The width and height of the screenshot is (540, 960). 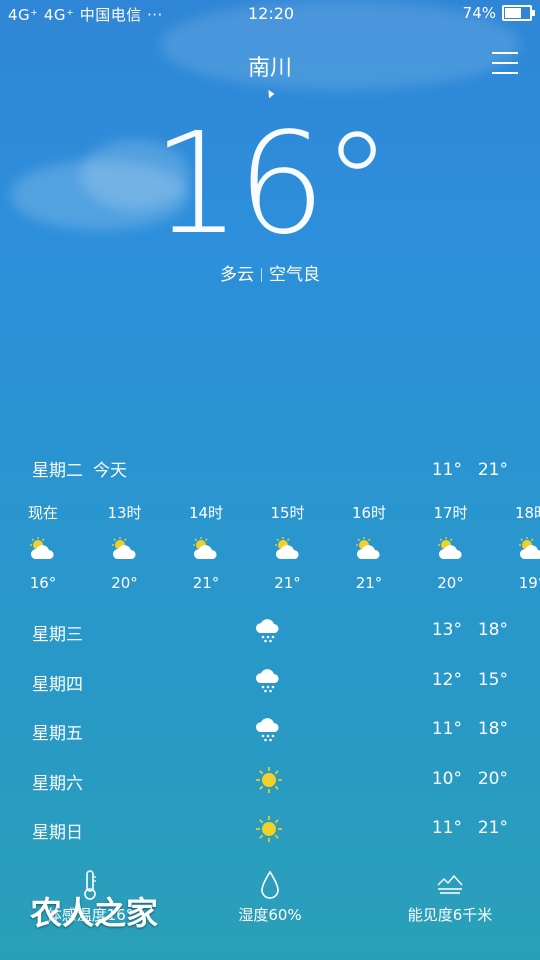 I want to click on today-text: 今天, so click(x=110, y=471).